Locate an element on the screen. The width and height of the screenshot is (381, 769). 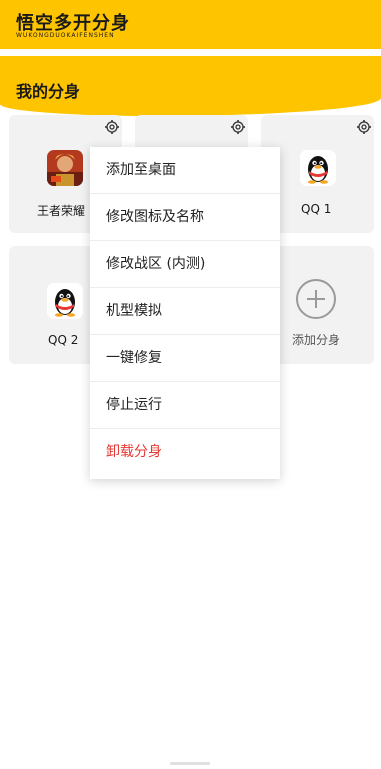
plus-circle-icon is located at coordinates (316, 299).